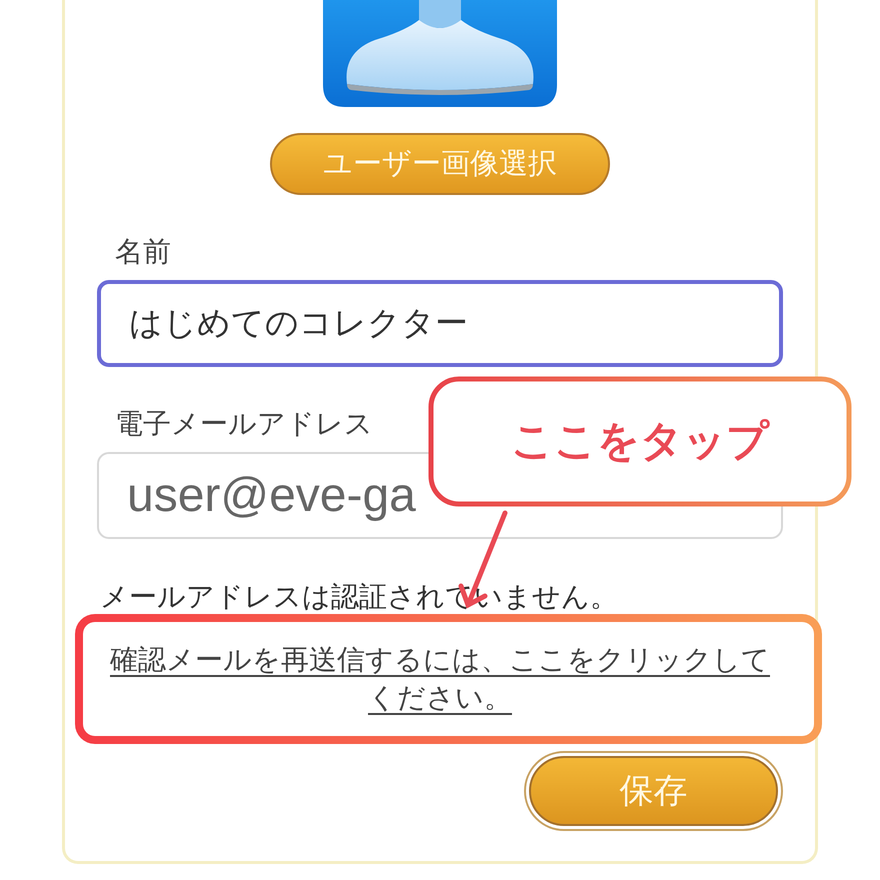 This screenshot has height=880, width=880. I want to click on field-label: 電子メールアドレス, so click(244, 424).